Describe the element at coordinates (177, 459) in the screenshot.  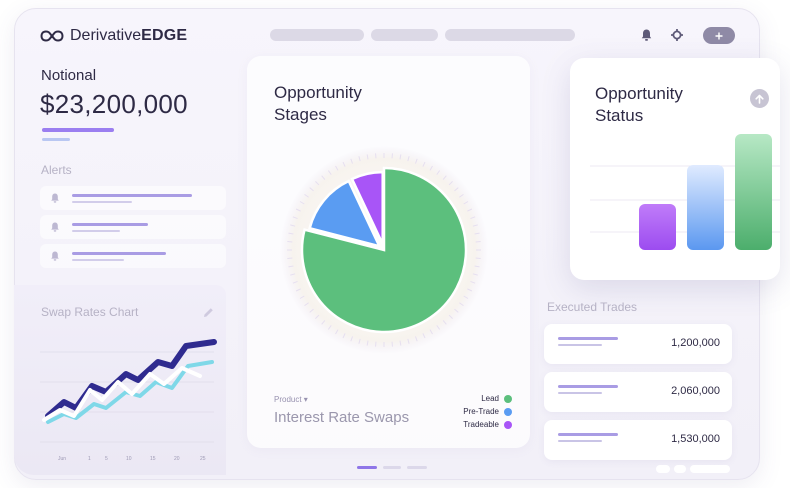
I see `x-tick-label: 20` at that location.